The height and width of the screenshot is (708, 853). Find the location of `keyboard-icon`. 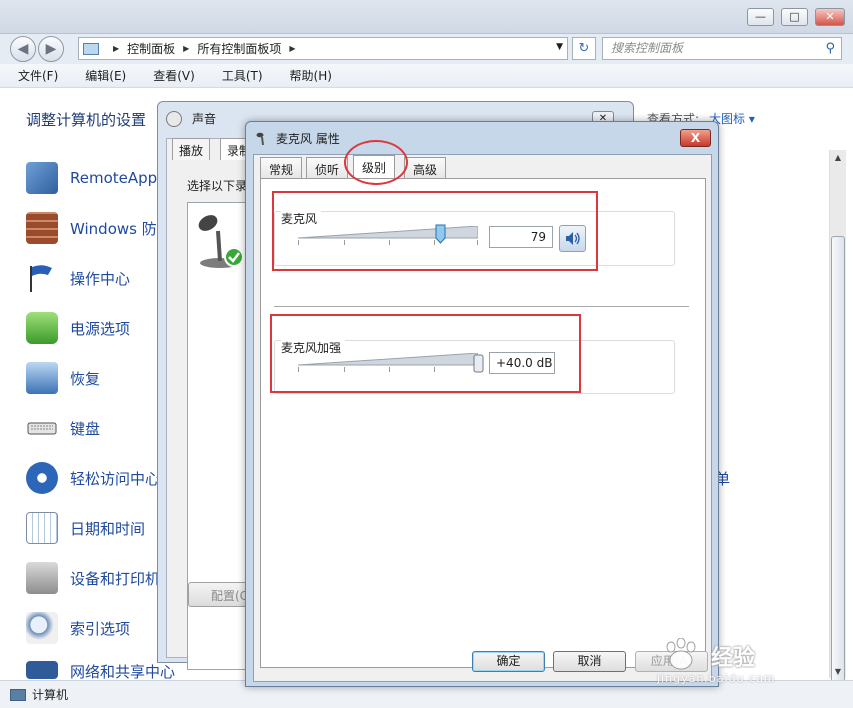

keyboard-icon is located at coordinates (42, 428).